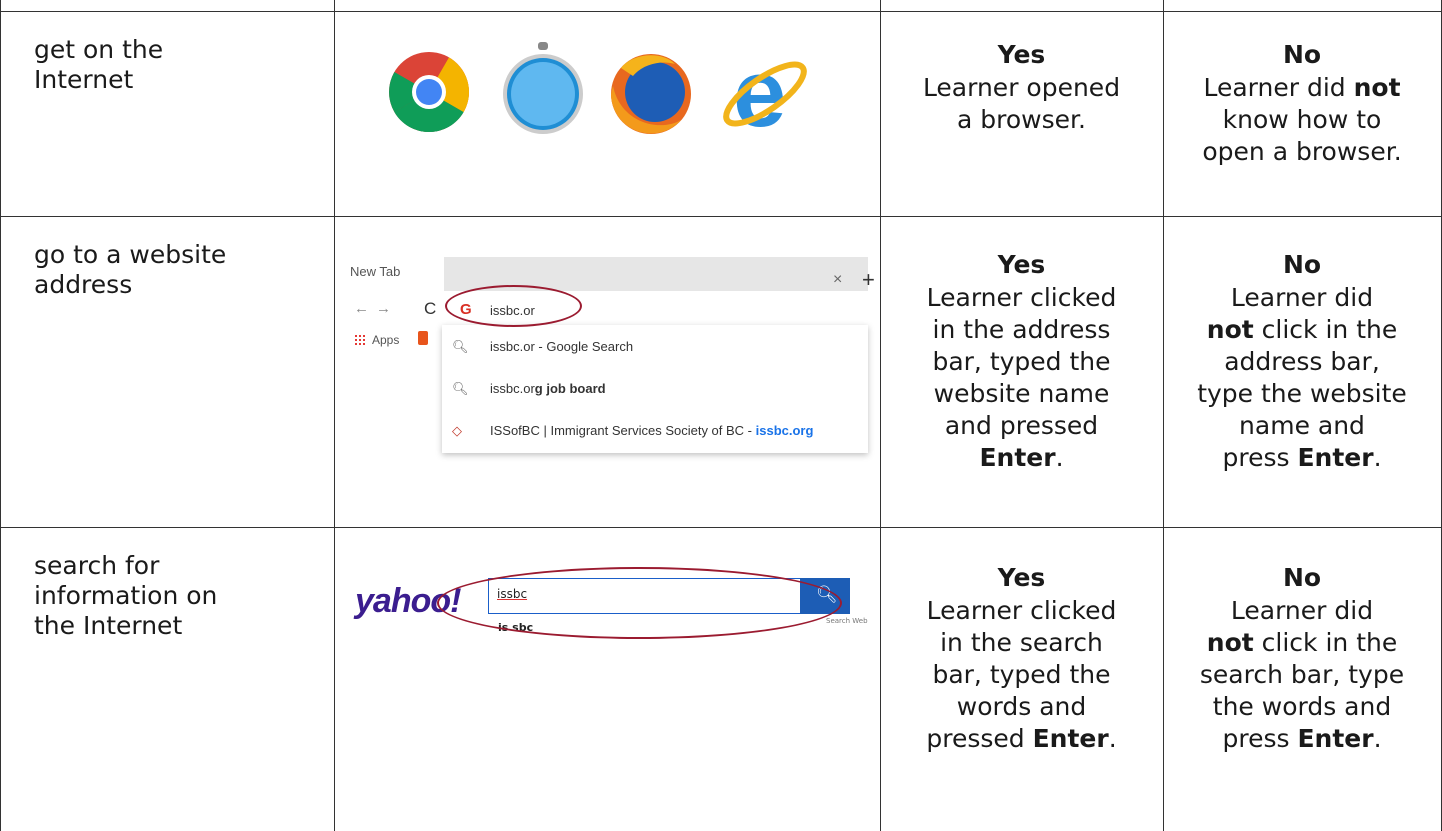 This screenshot has height=831, width=1442. Describe the element at coordinates (97, 565) in the screenshot. I see `skill-text: search for` at that location.